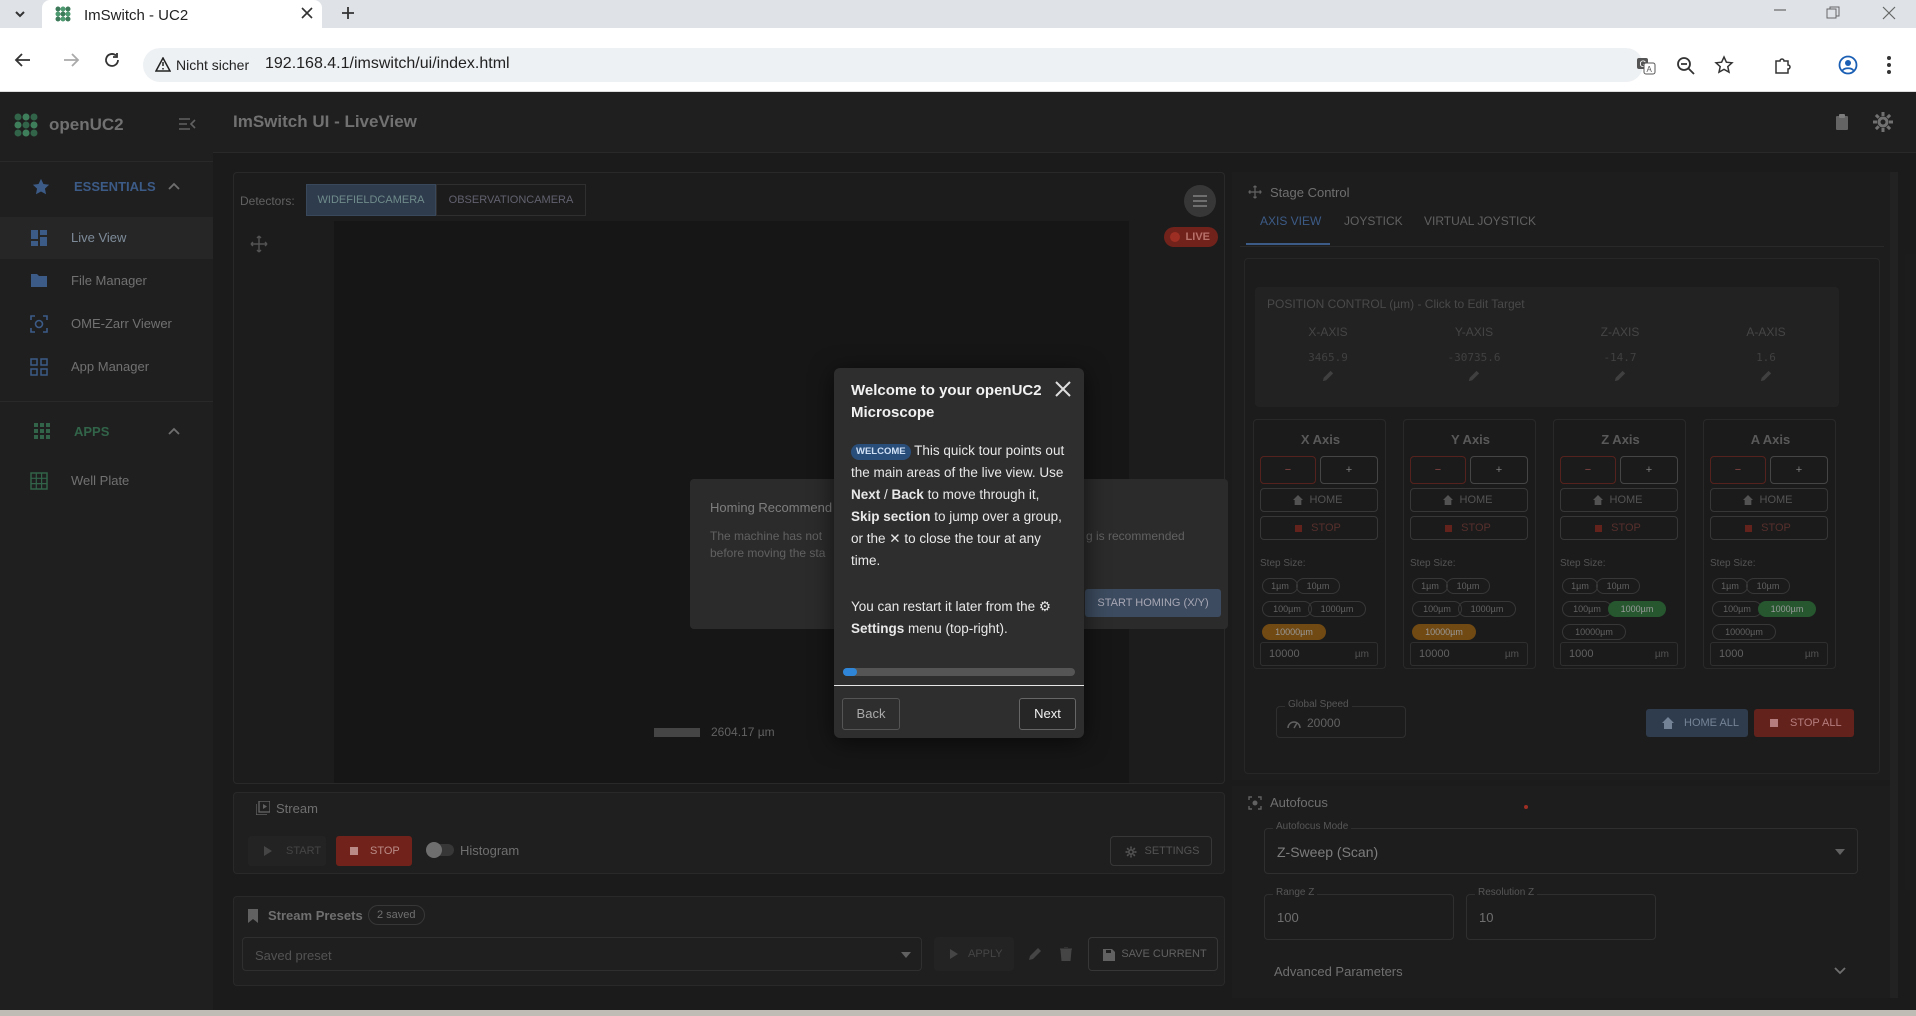 This screenshot has width=1916, height=1016. What do you see at coordinates (871, 714) in the screenshot?
I see `tour-back-button: Back` at bounding box center [871, 714].